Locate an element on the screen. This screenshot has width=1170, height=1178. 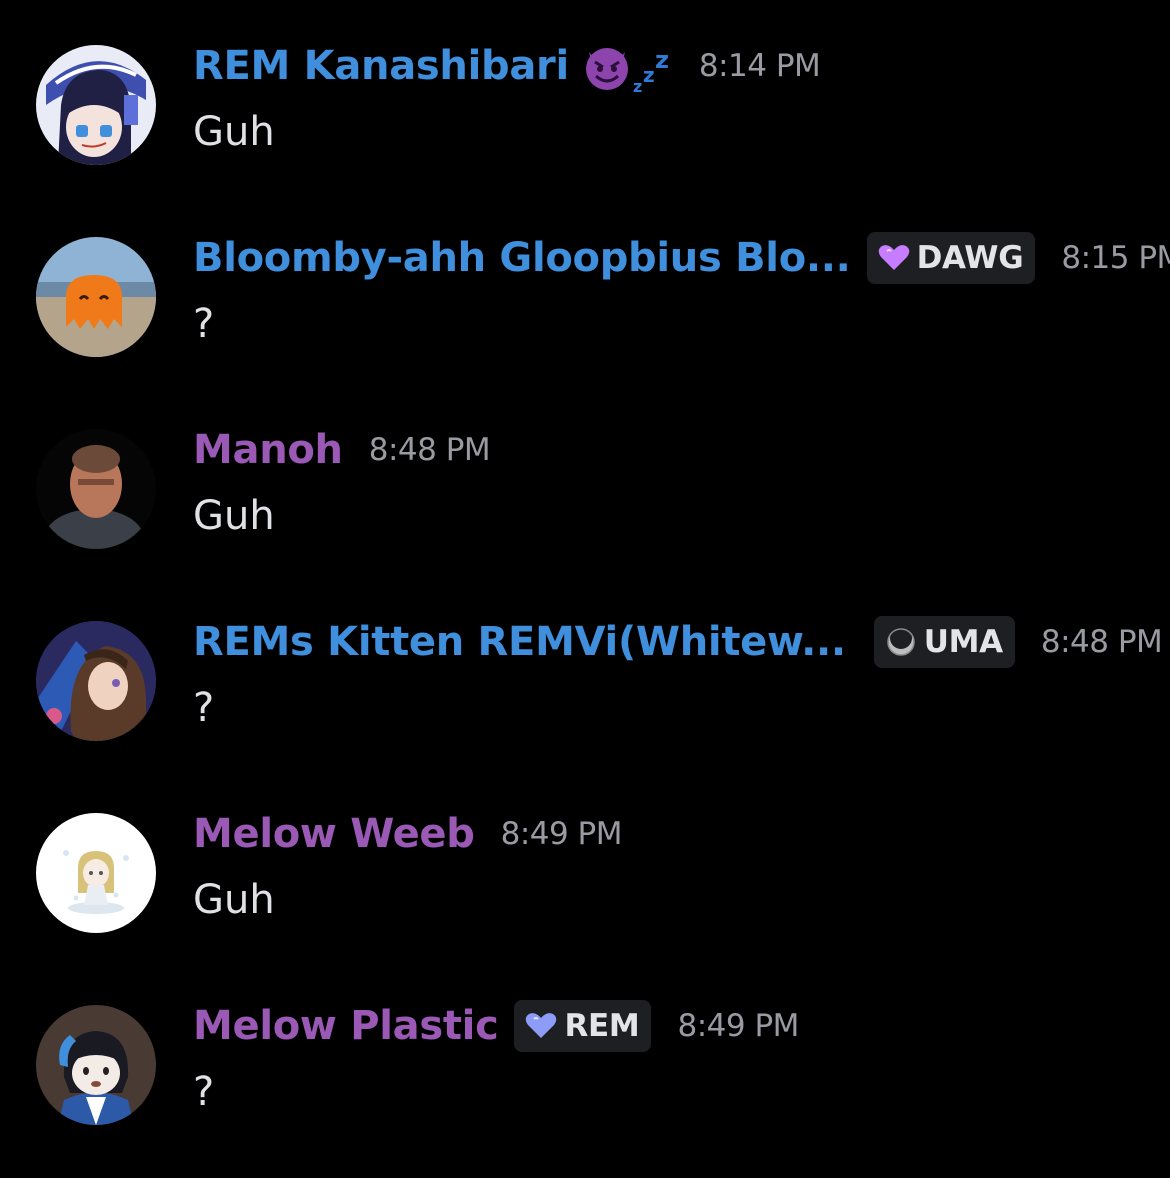
server-tag: UMA is located at coordinates (944, 642).